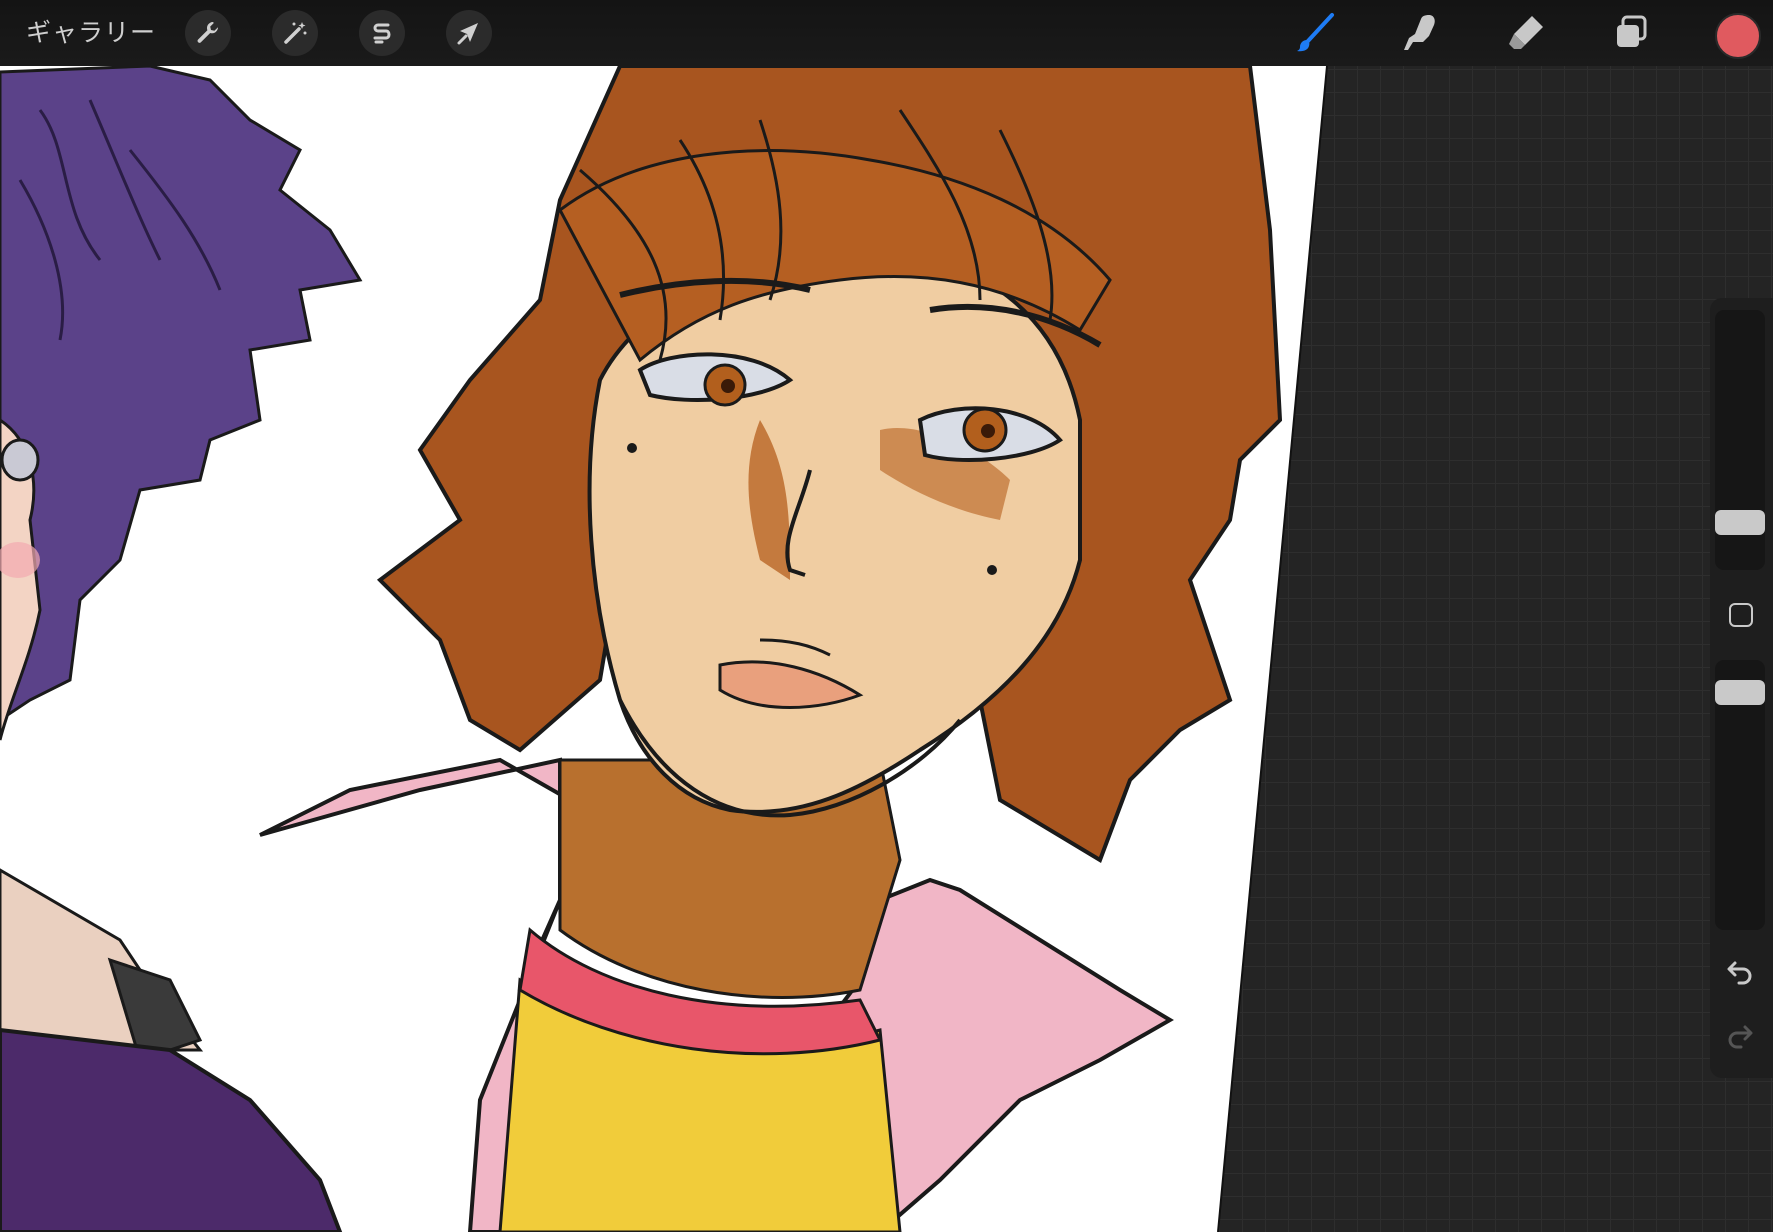 This screenshot has height=1232, width=1773. I want to click on smudge-finger-icon, so click(1419, 32).